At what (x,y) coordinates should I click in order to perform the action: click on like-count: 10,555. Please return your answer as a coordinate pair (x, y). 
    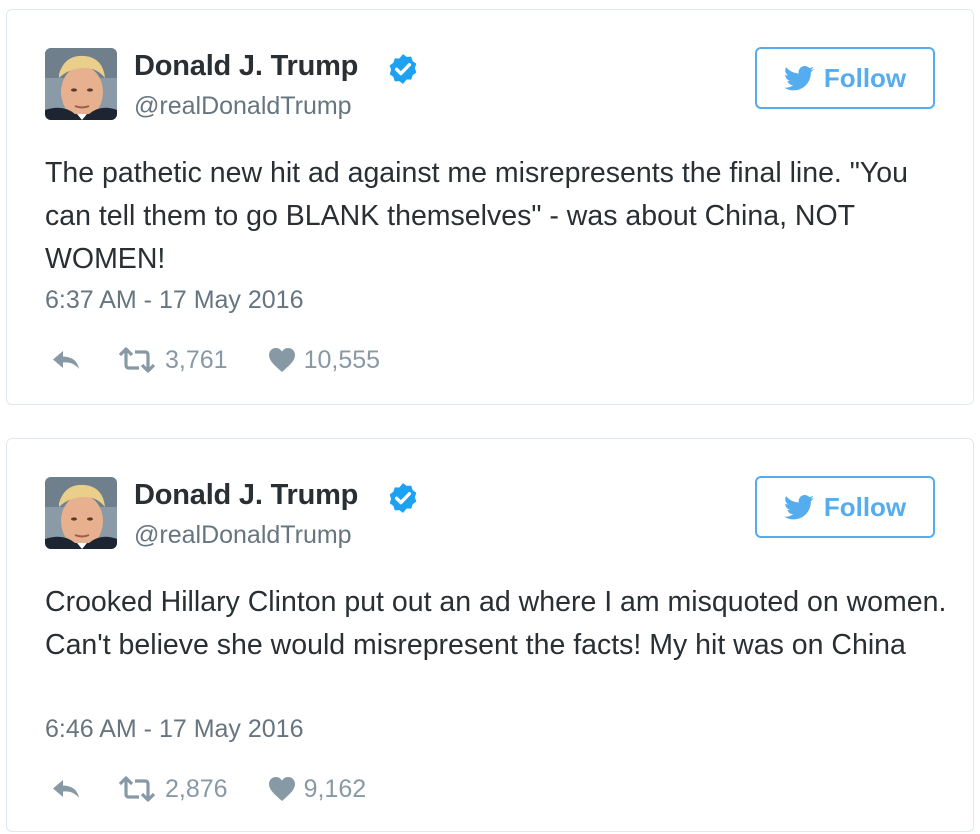
    Looking at the image, I should click on (342, 359).